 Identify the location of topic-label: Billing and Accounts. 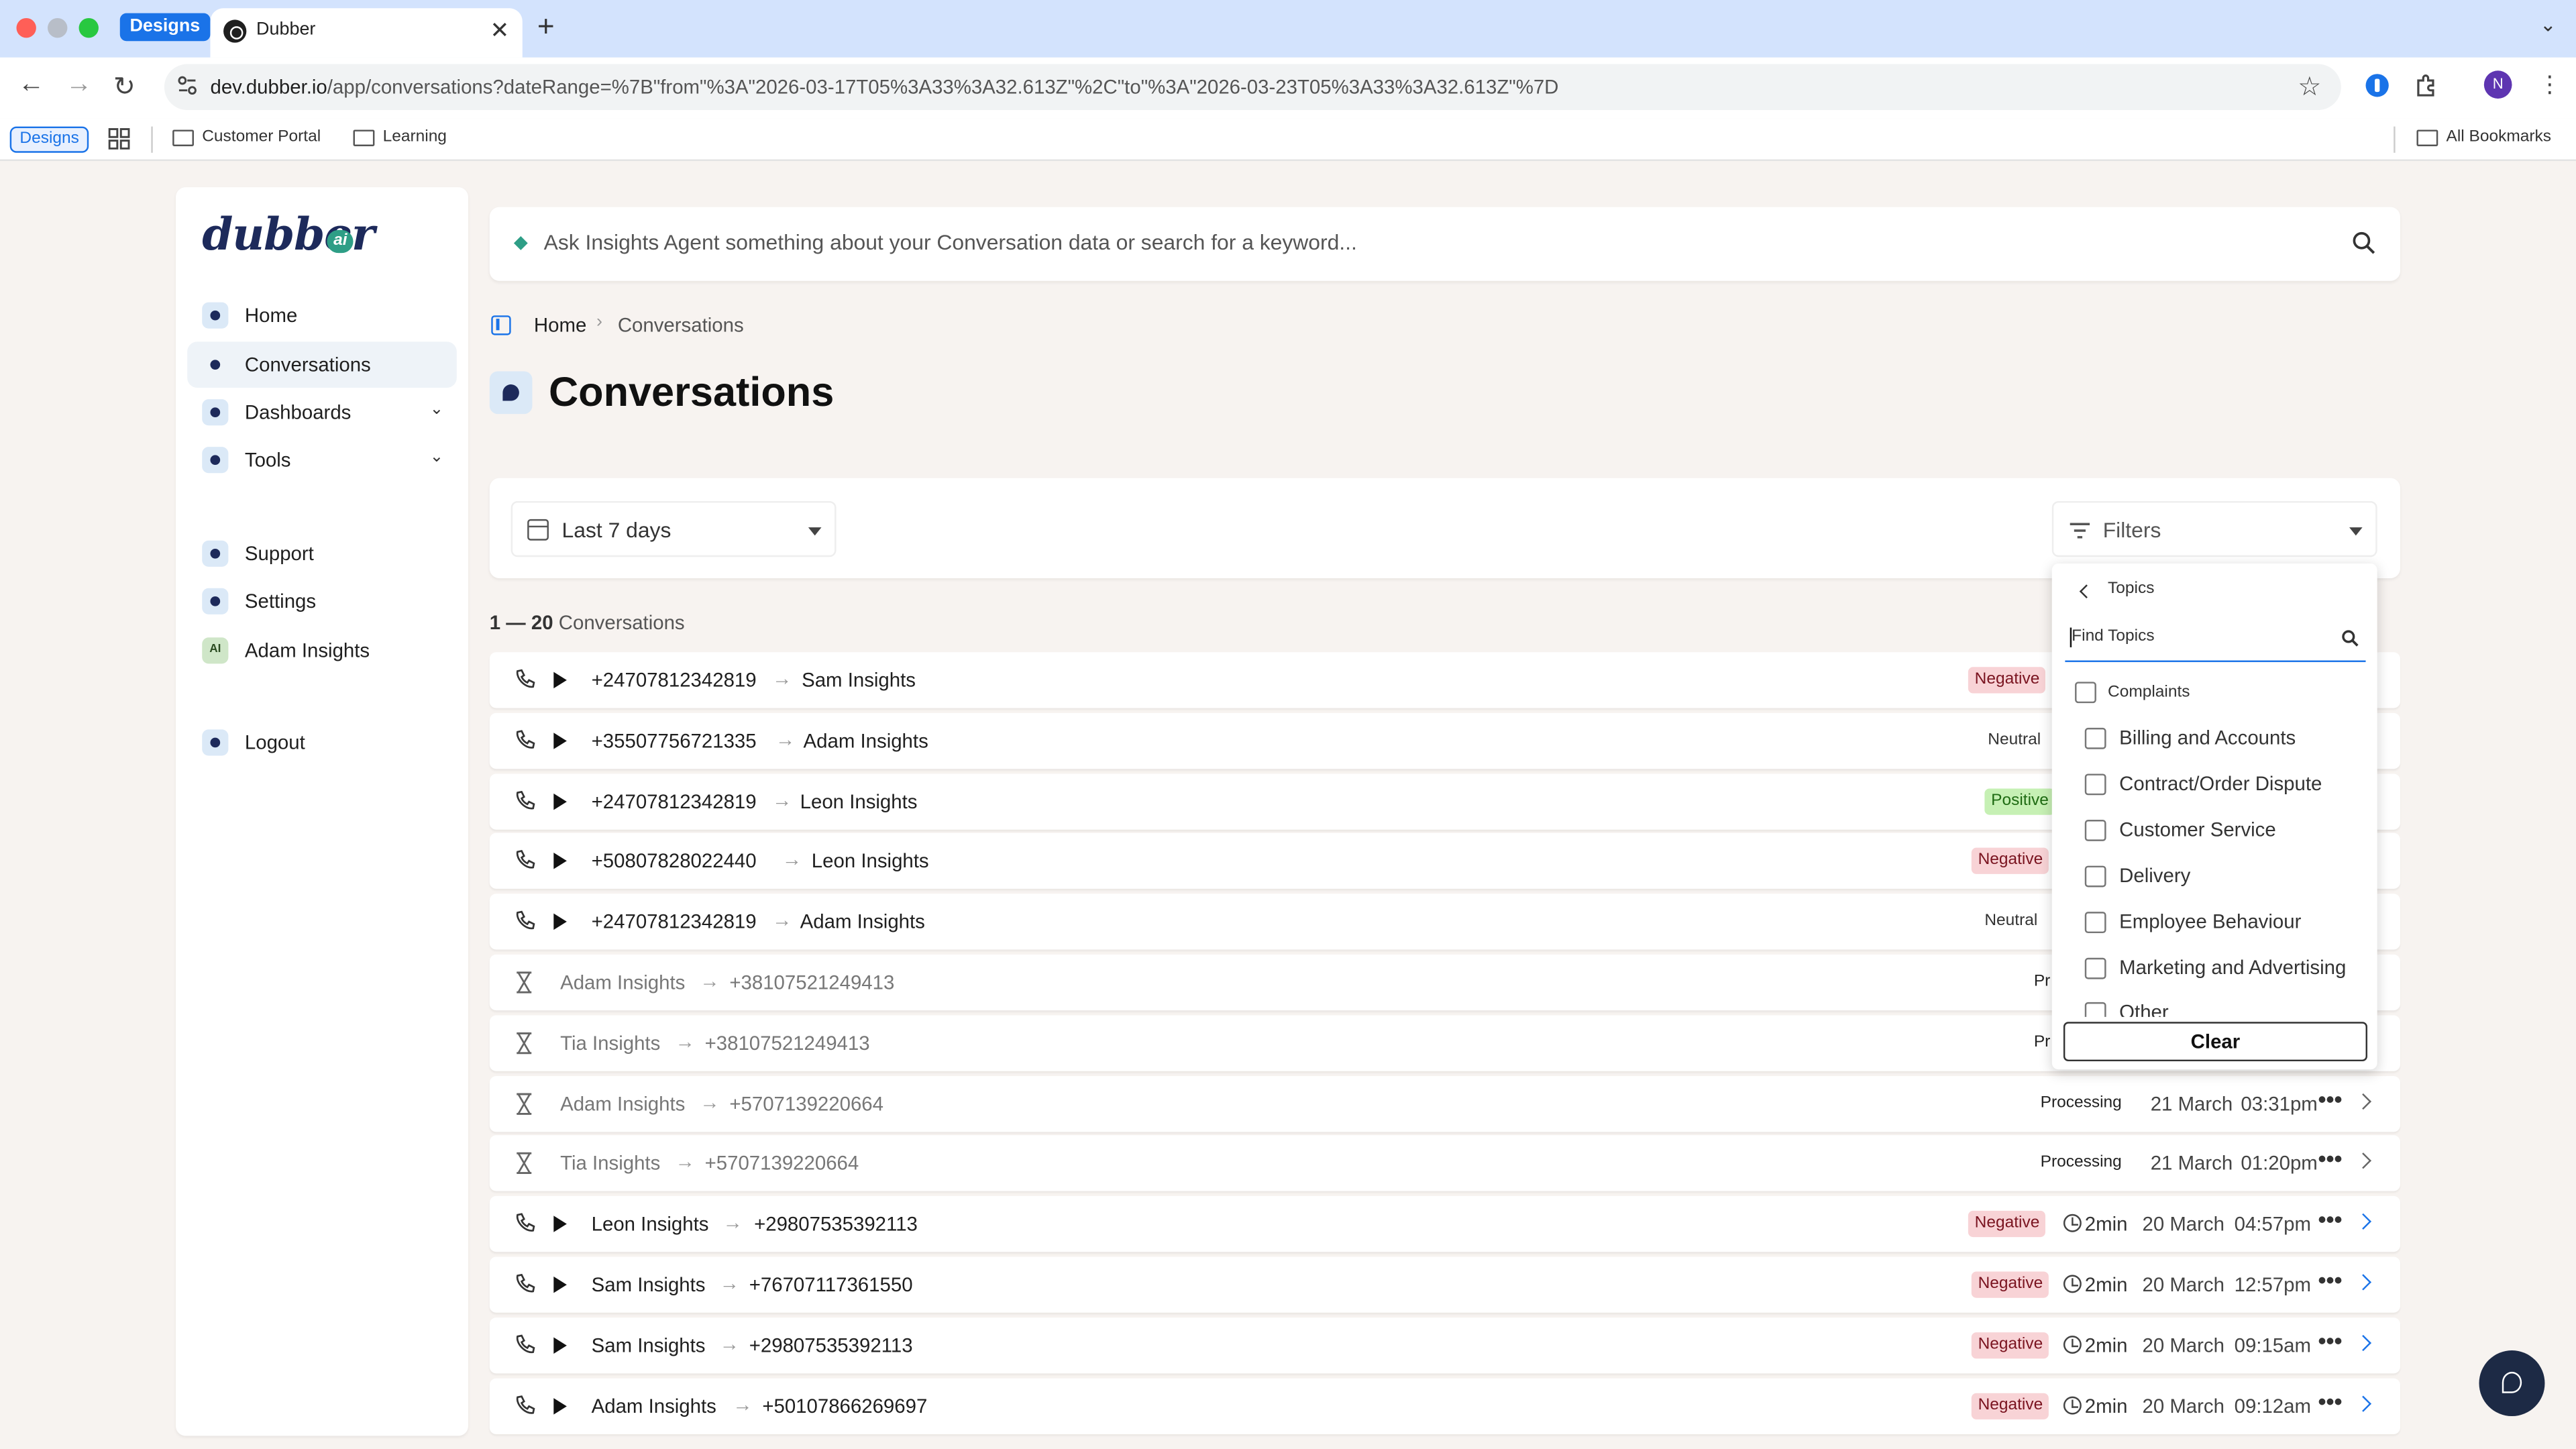
(2207, 737).